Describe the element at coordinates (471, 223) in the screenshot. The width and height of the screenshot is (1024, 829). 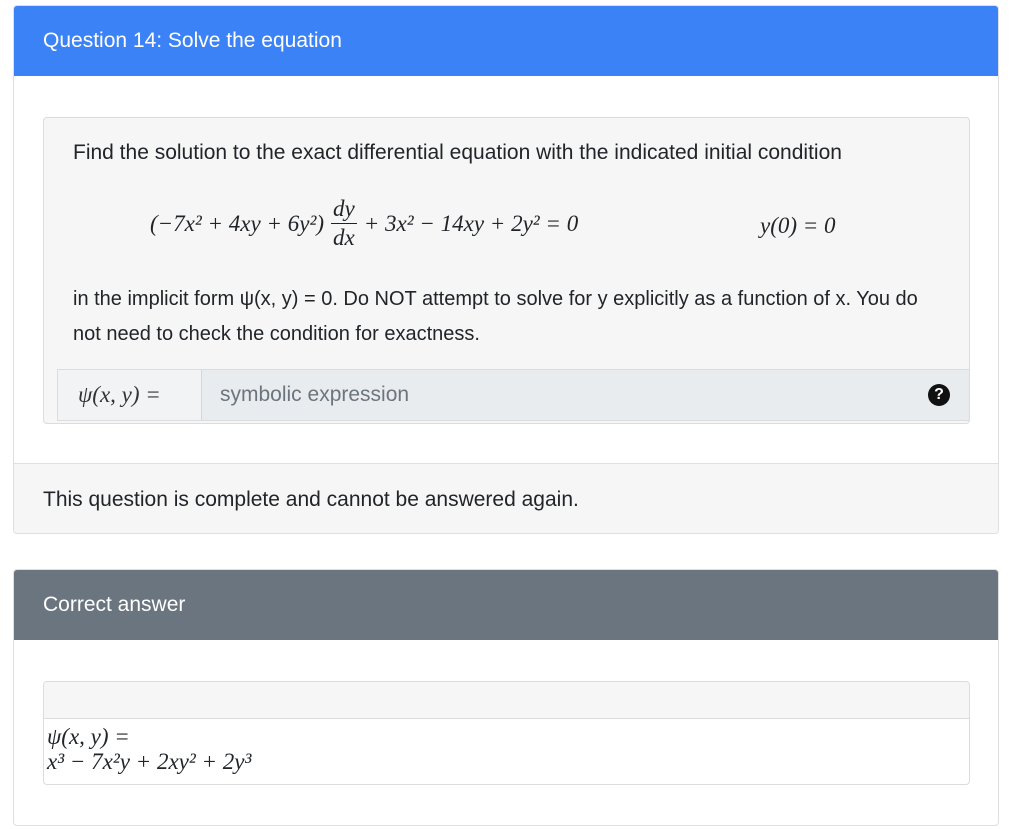
I see `equation-rest: + 3x² − 14xy + 2y² = 0` at that location.